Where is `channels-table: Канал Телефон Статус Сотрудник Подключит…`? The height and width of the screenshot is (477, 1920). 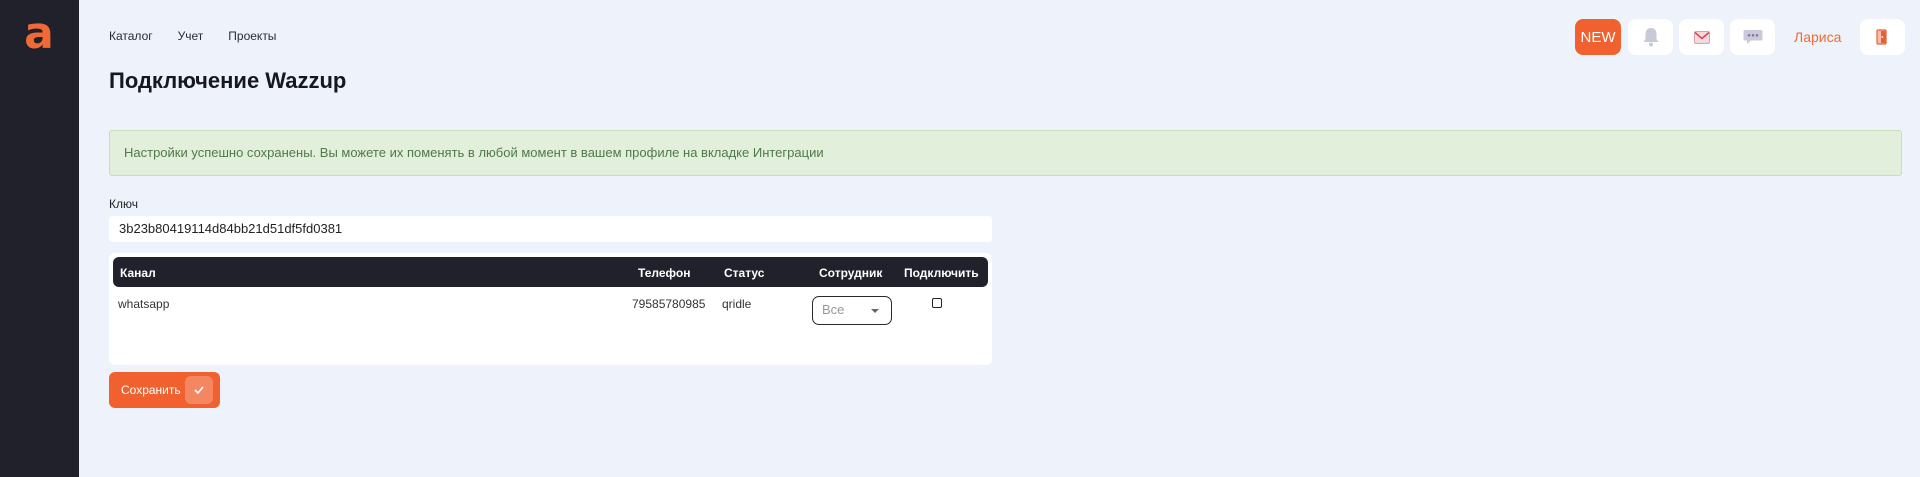
channels-table: Канал Телефон Статус Сотрудник Подключит… is located at coordinates (550, 309).